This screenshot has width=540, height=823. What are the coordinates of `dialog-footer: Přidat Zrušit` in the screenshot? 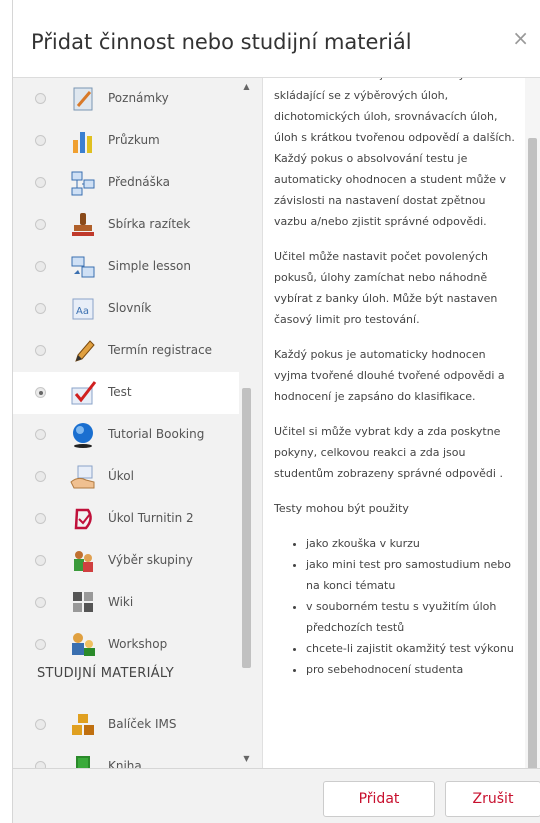 It's located at (276, 795).